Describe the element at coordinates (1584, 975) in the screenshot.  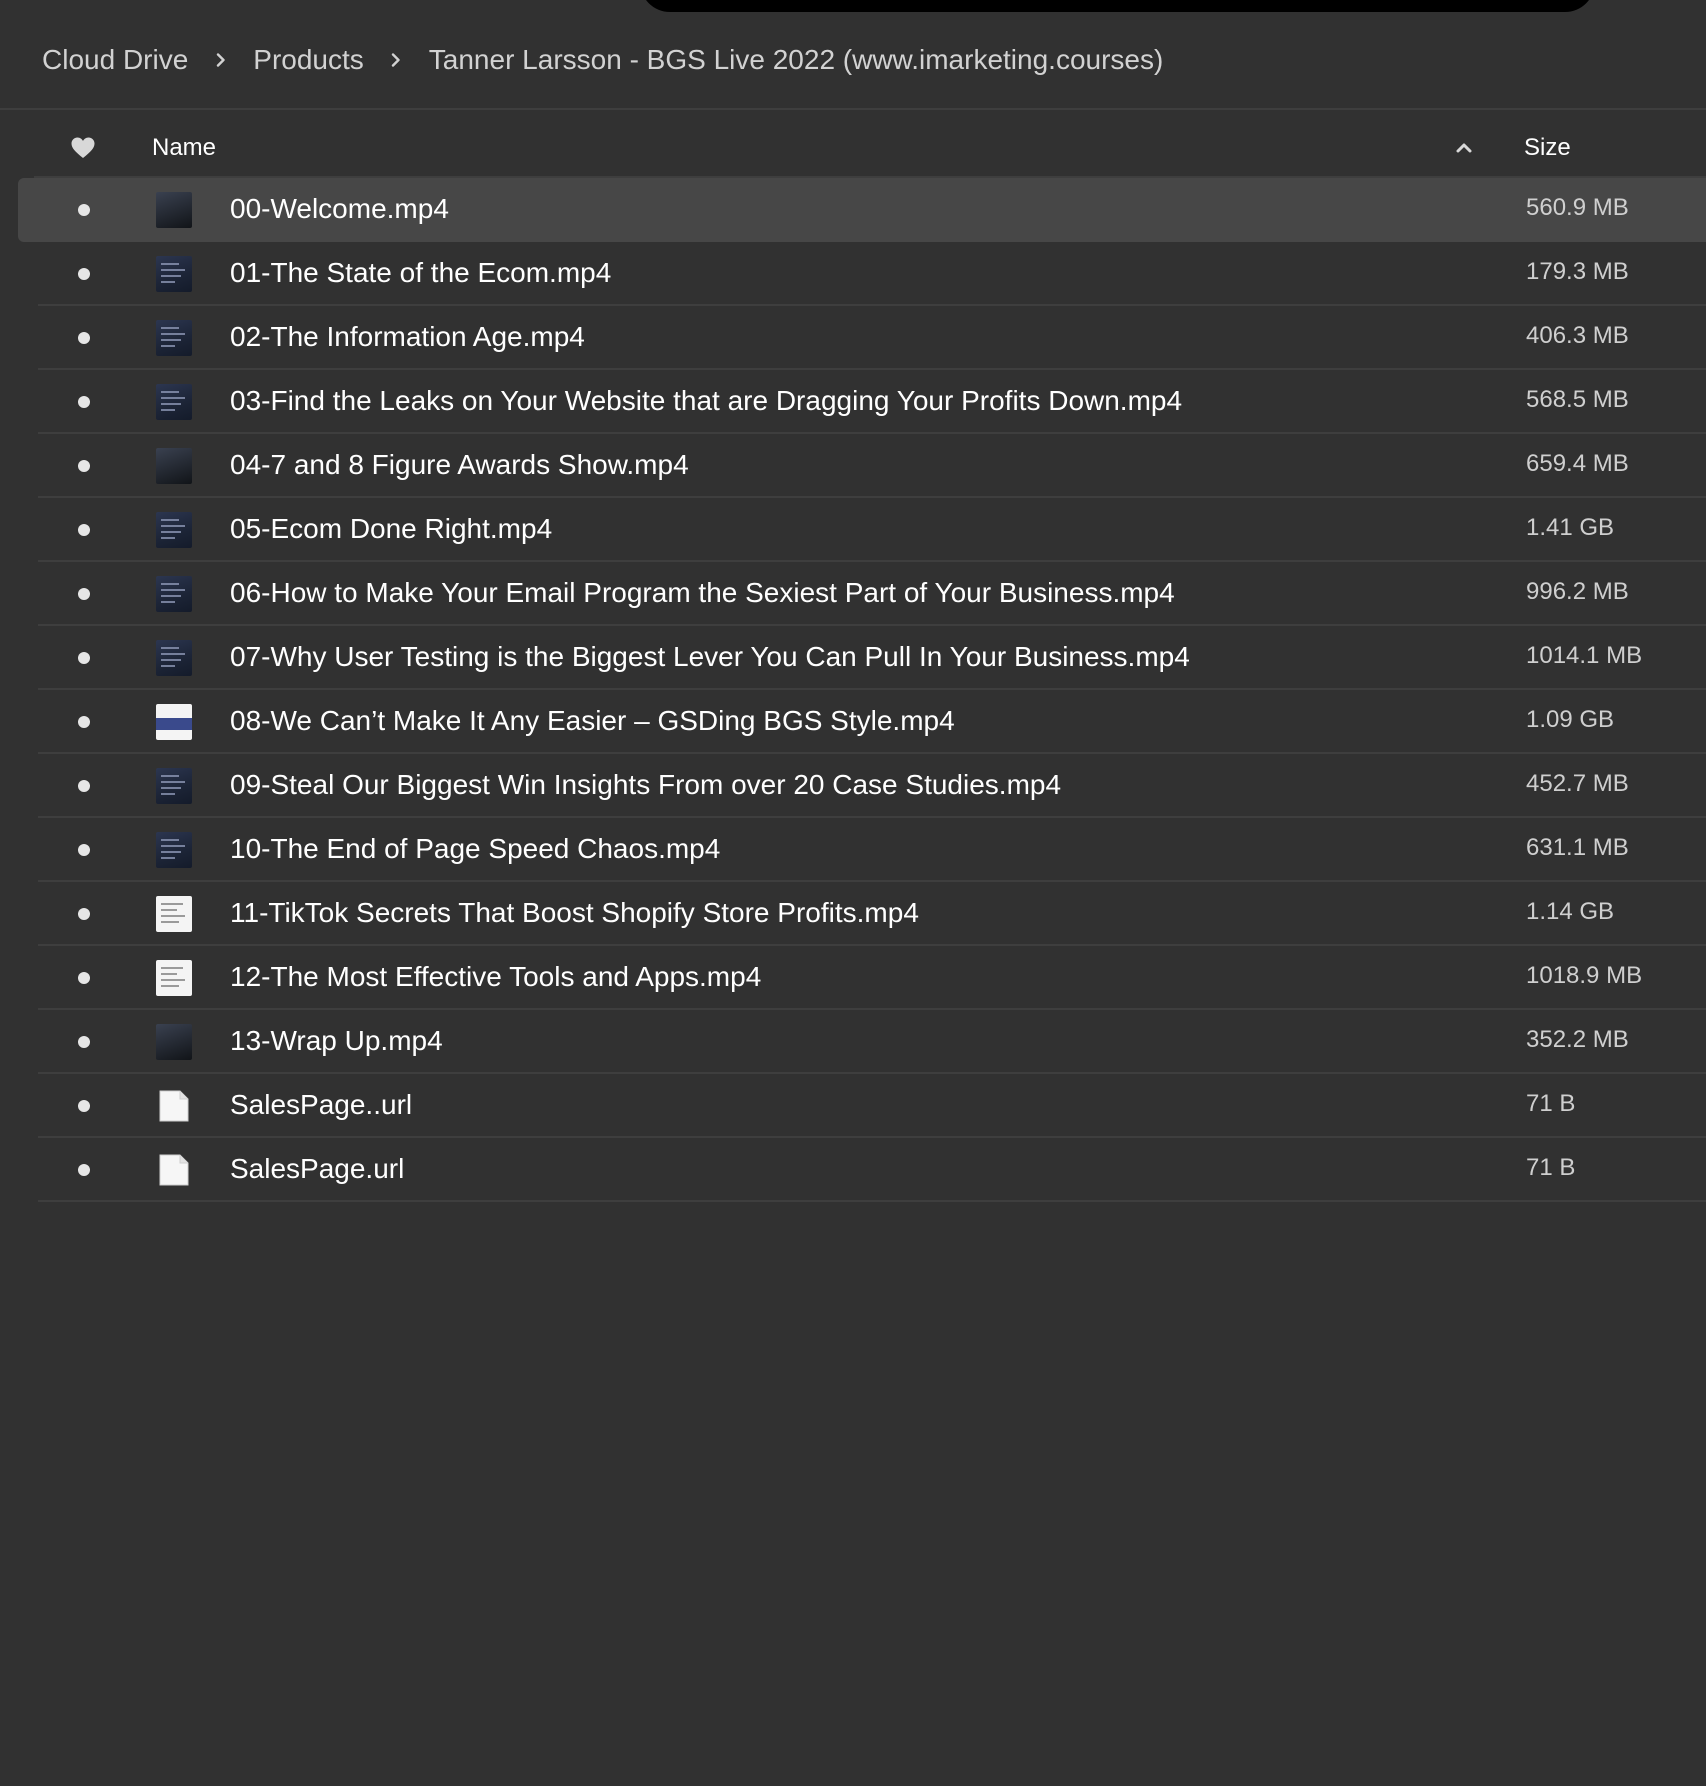
I see `file-size: 1018.9 MB` at that location.